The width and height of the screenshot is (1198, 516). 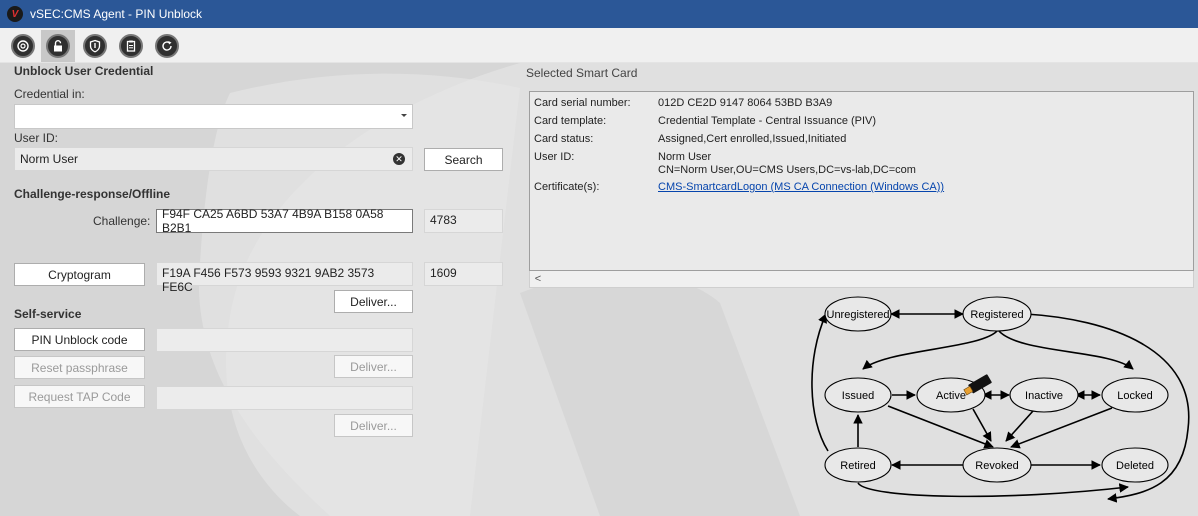 What do you see at coordinates (582, 73) in the screenshot?
I see `selected-card-title: Selected Smart Card` at bounding box center [582, 73].